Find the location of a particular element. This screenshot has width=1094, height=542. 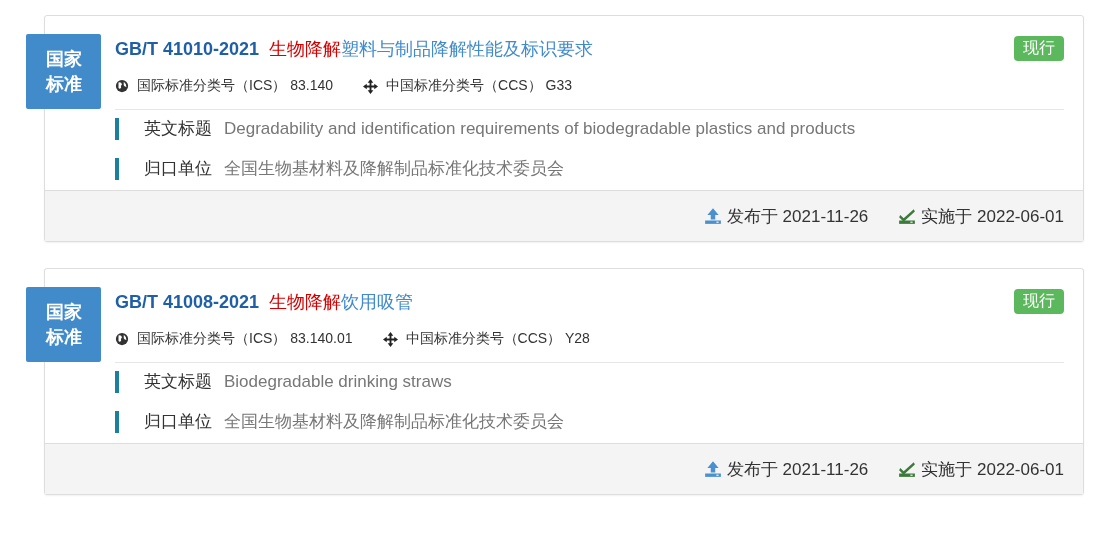

standard-code: GB/T 41008-2021 is located at coordinates (187, 302).